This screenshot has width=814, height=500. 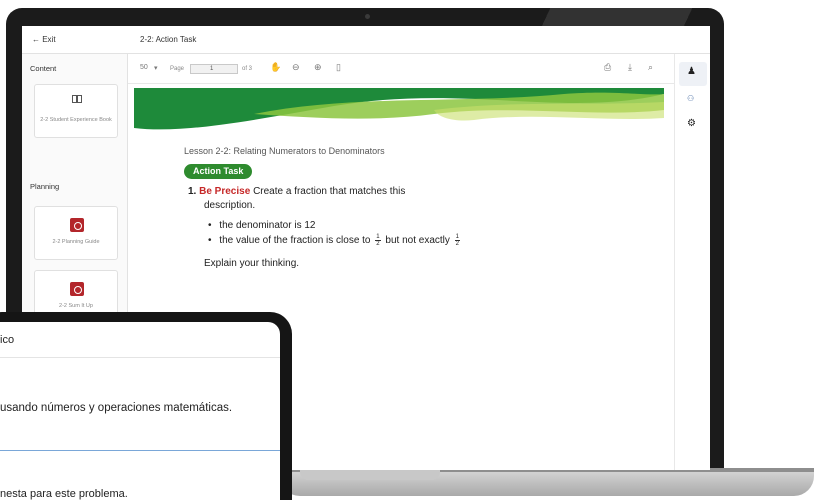 What do you see at coordinates (44, 39) in the screenshot?
I see `exit-link: ← Exit` at bounding box center [44, 39].